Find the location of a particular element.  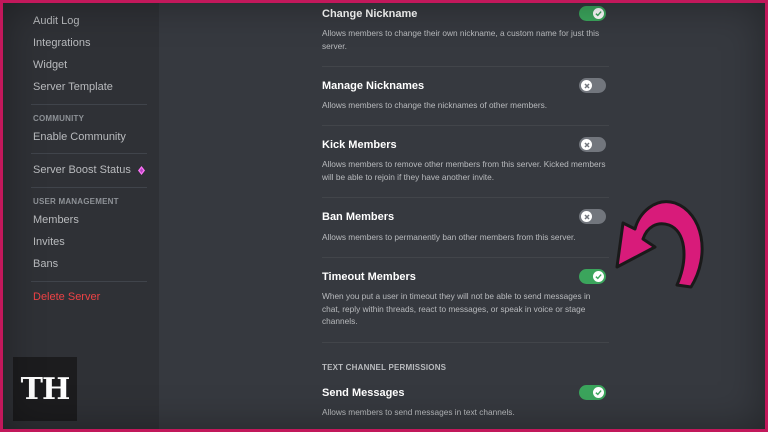

toggle-kick-members is located at coordinates (592, 144).